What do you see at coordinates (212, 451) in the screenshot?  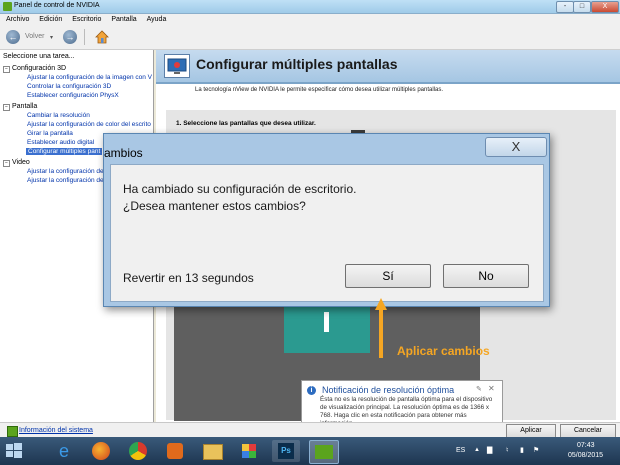 I see `file-explorer-icon` at bounding box center [212, 451].